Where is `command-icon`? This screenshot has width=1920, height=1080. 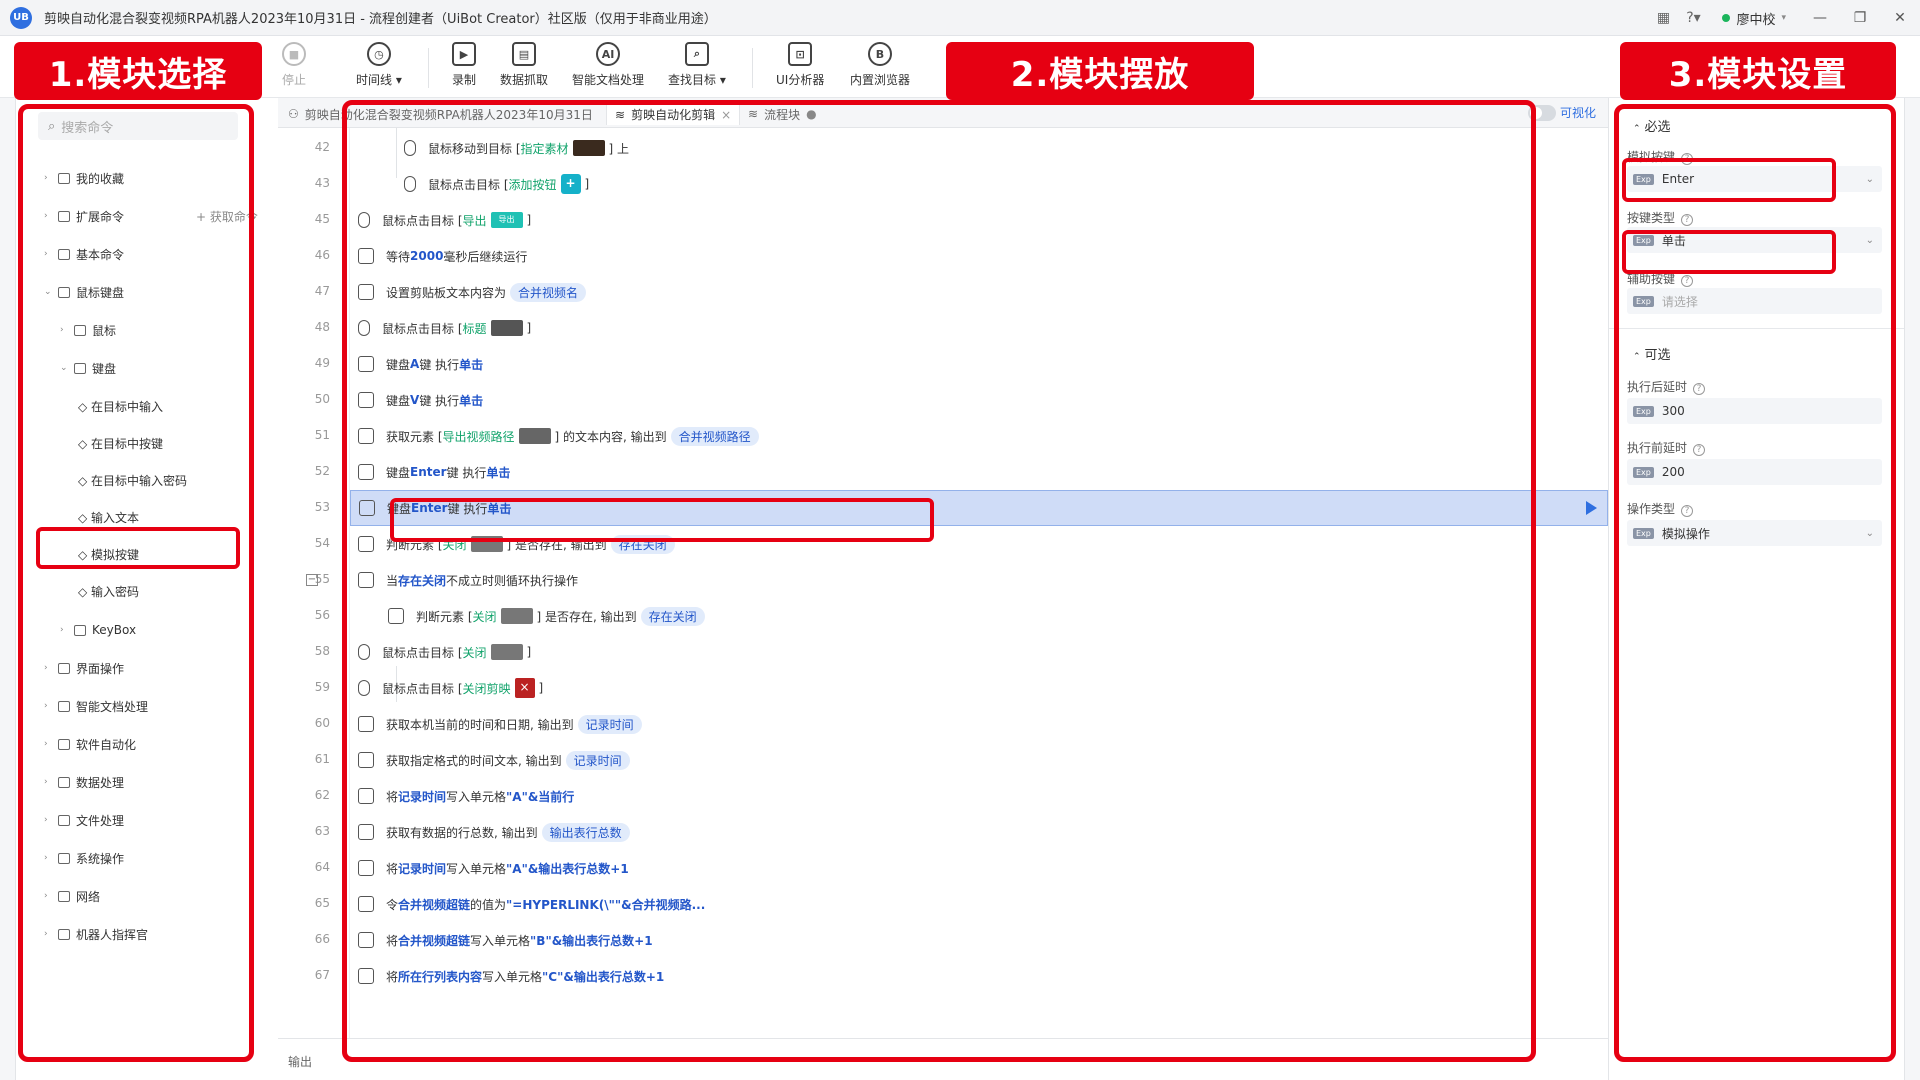 command-icon is located at coordinates (366, 544).